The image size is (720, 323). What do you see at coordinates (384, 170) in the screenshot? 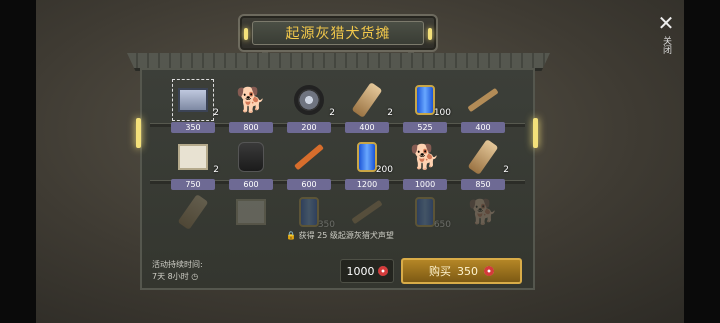
I see `item-qty: 200` at bounding box center [384, 170].